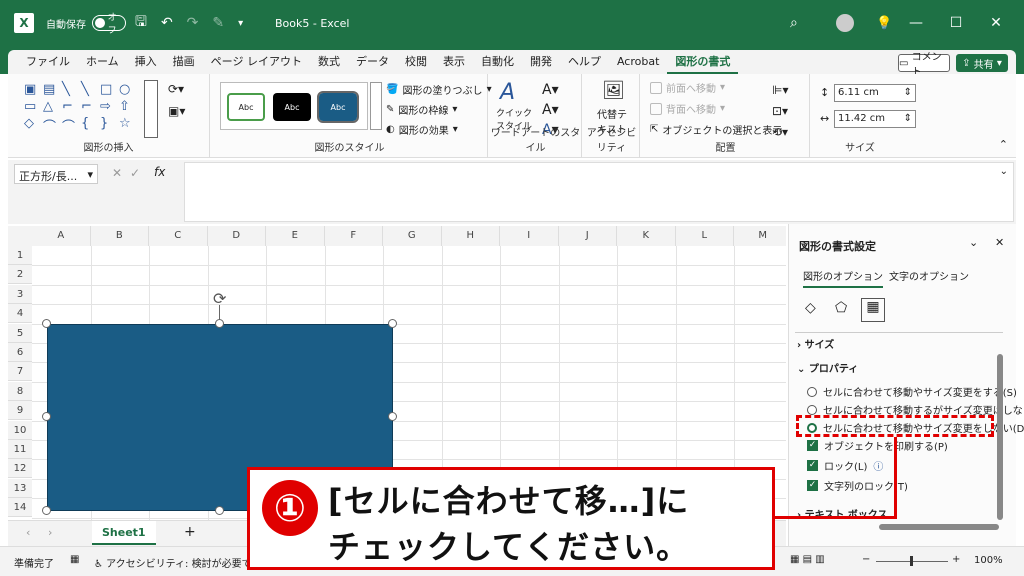 This screenshot has width=1024, height=576. Describe the element at coordinates (999, 242) in the screenshot. I see `pane-close-icon: ✕` at that location.